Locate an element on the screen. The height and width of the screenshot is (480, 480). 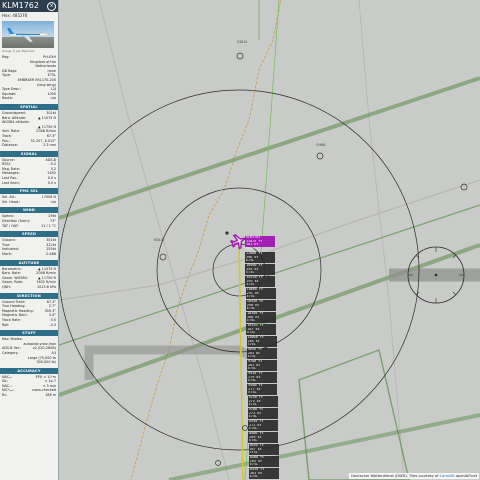
trail-point-label: 8500 ft 265 kt E75L is located at coordinates (263, 461).